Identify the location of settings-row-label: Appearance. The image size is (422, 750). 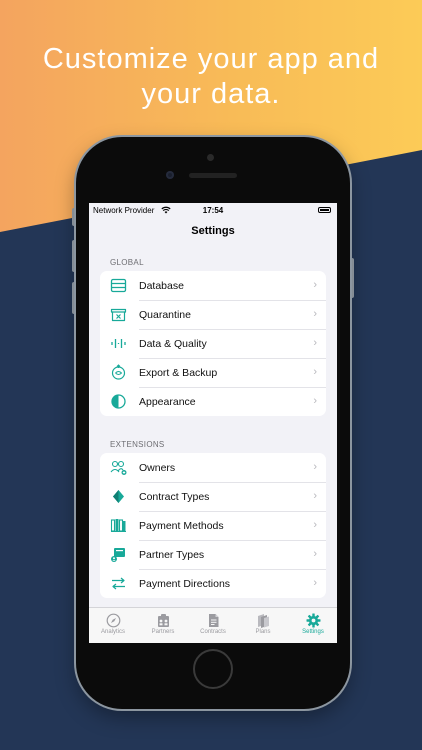
(167, 401).